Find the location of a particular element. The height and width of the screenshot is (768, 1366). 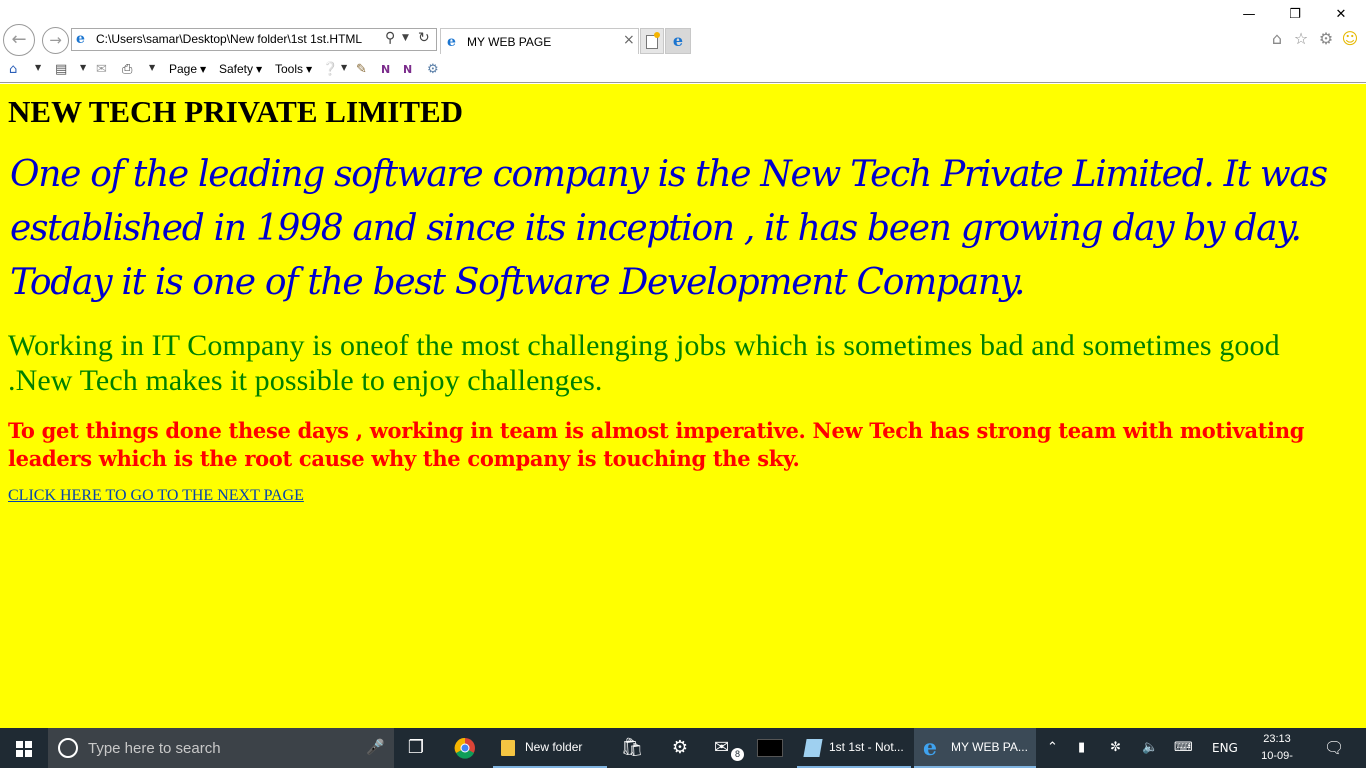

ie-icon: e is located at coordinates (930, 748).